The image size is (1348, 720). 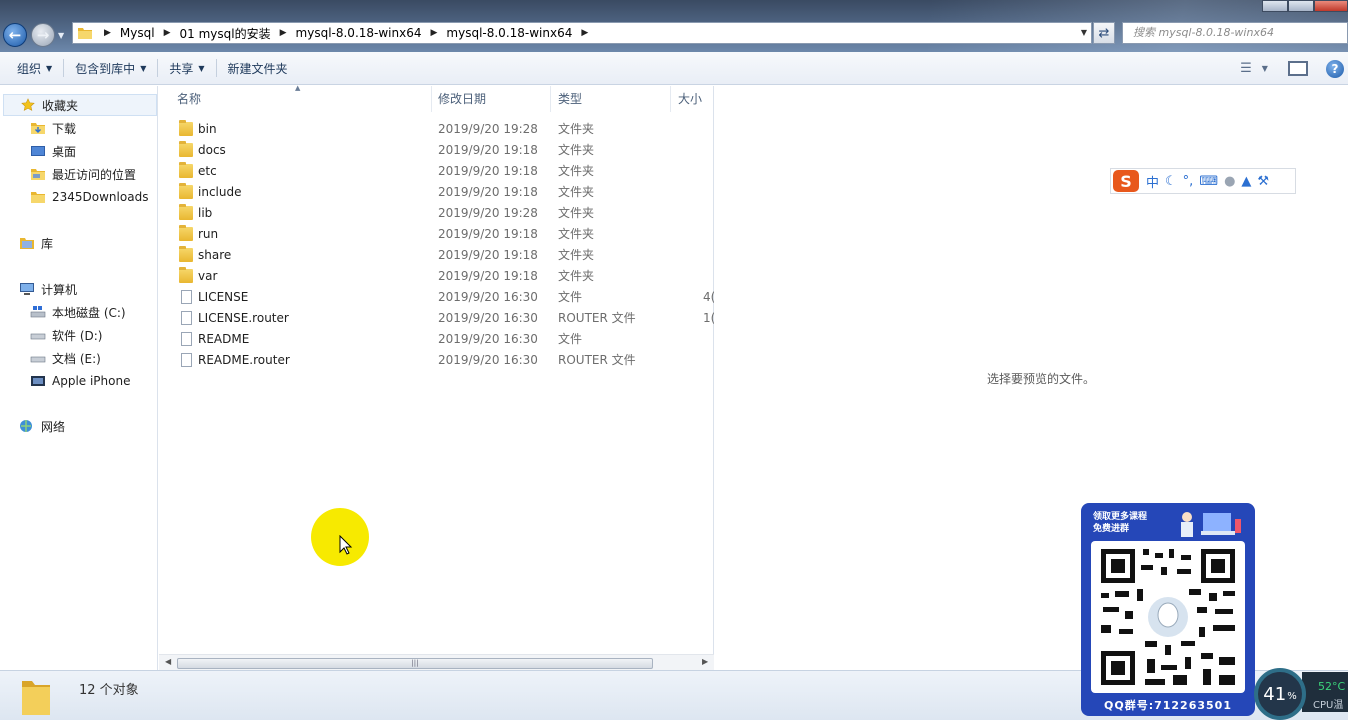 What do you see at coordinates (705, 661) in the screenshot?
I see `scroll-right-icon: ▶` at bounding box center [705, 661].